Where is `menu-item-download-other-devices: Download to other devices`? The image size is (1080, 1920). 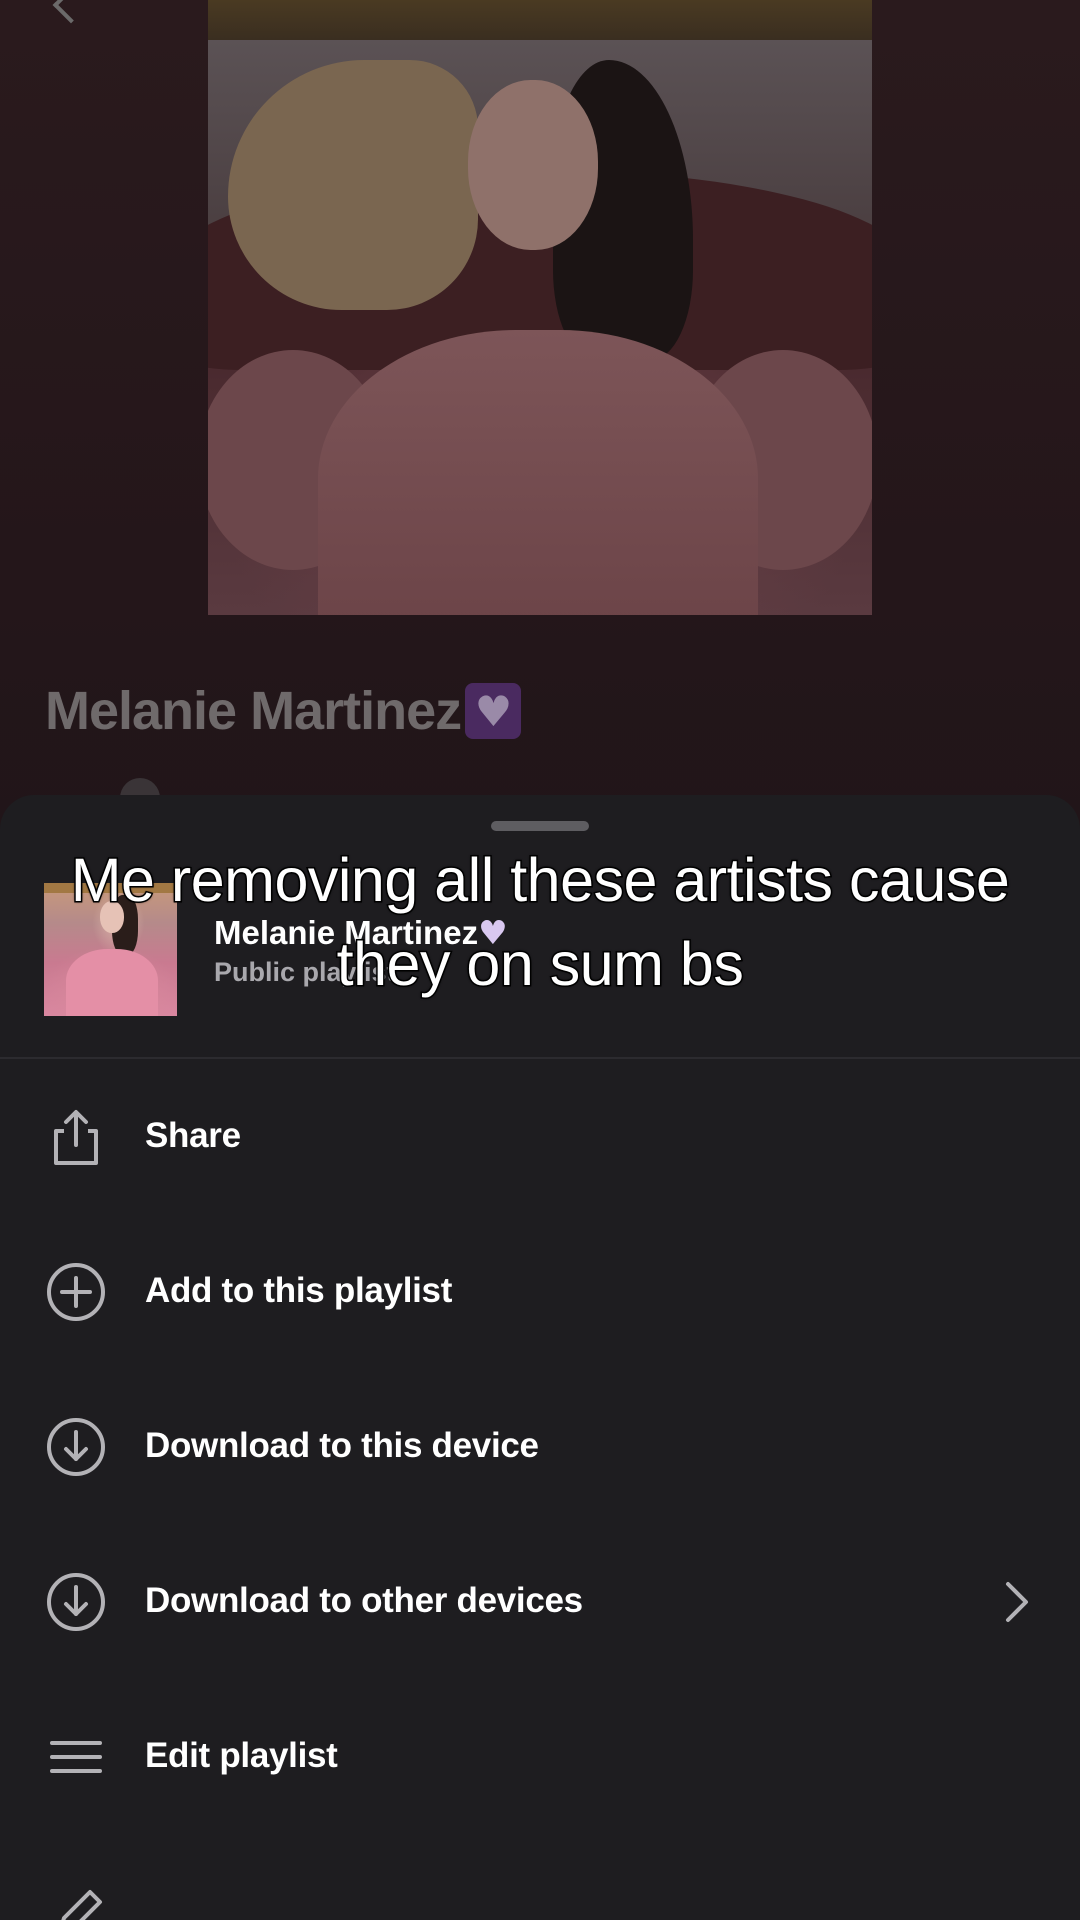
menu-item-download-other-devices: Download to other devices is located at coordinates (540, 1601).